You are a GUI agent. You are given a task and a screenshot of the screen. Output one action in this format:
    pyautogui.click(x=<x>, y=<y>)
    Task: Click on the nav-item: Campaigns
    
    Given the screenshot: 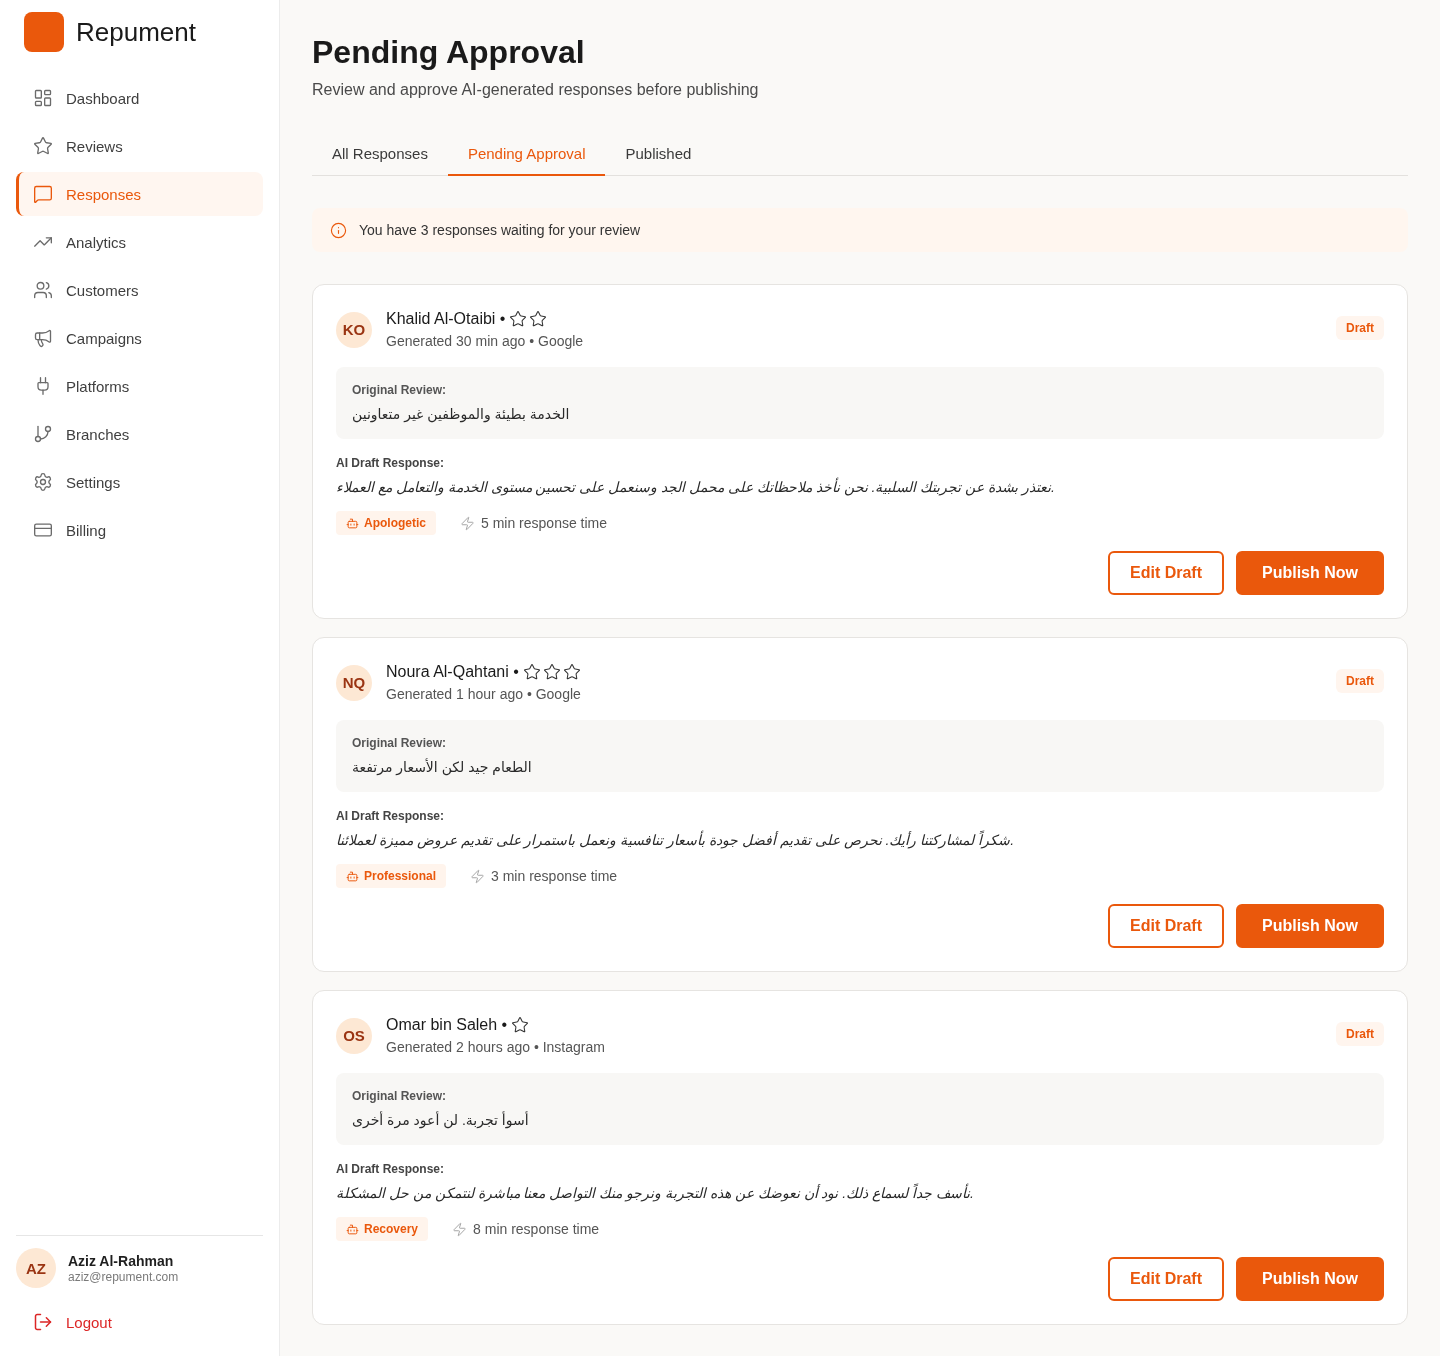 What is the action you would take?
    pyautogui.click(x=139, y=338)
    